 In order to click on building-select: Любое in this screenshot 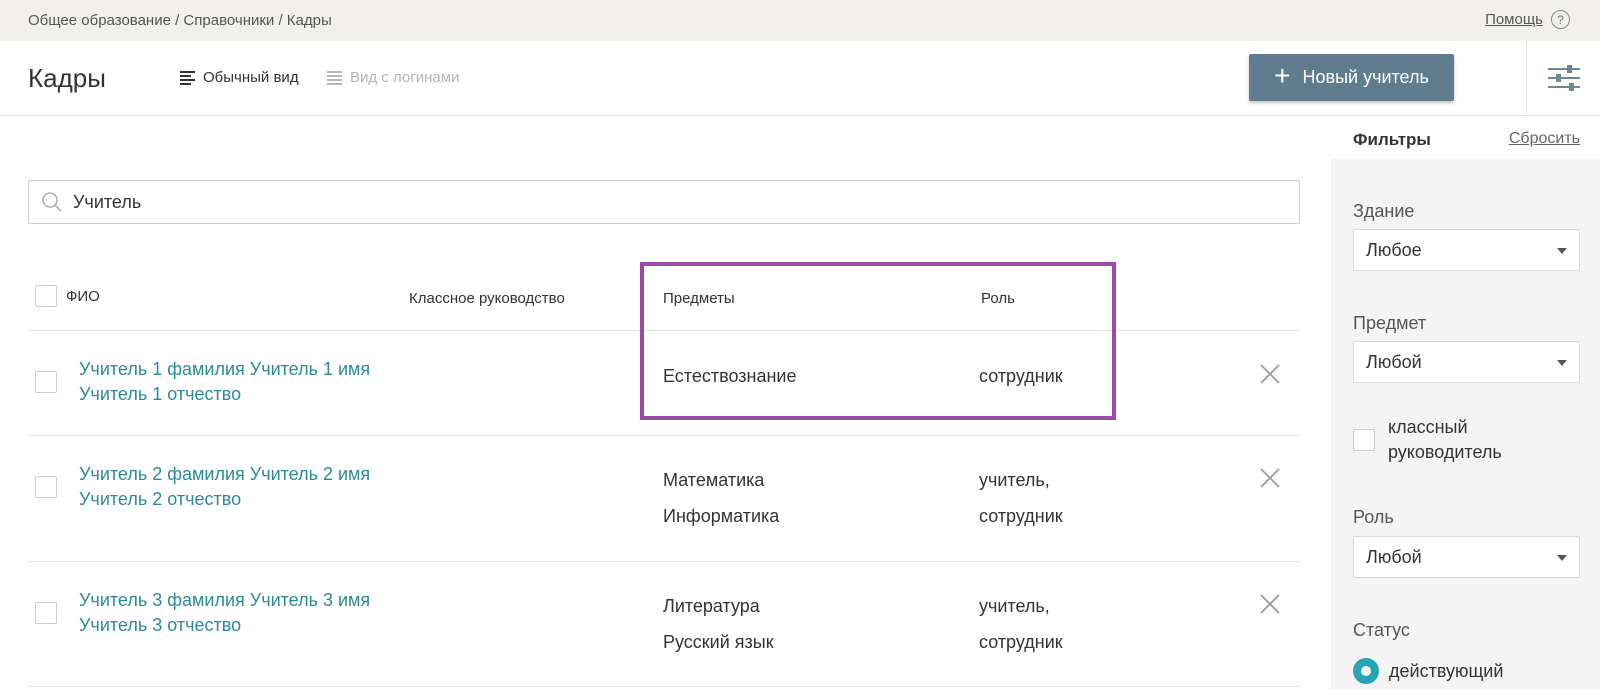, I will do `click(1466, 250)`.